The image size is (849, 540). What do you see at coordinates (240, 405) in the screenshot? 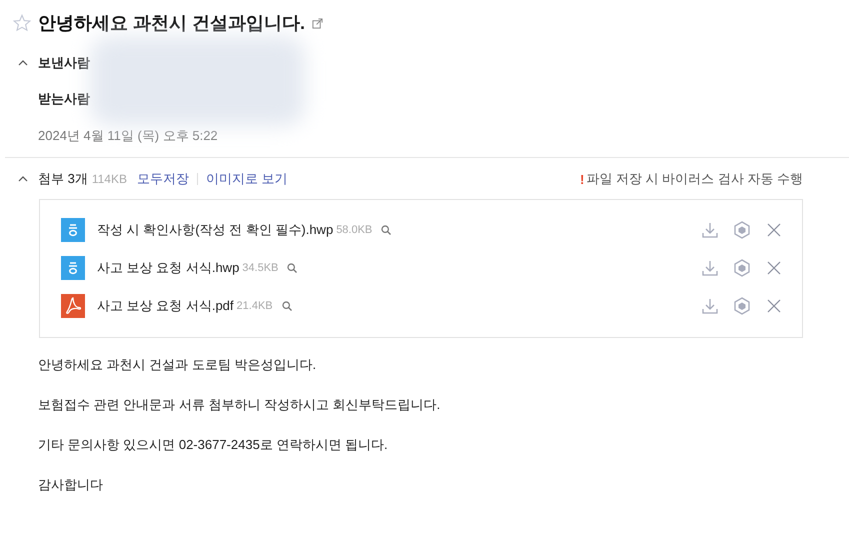
I see `body-paragraph: 보험접수 관련 안내문과 서류 첨부하니 작성하시고 회신부탁드립니다.` at bounding box center [240, 405].